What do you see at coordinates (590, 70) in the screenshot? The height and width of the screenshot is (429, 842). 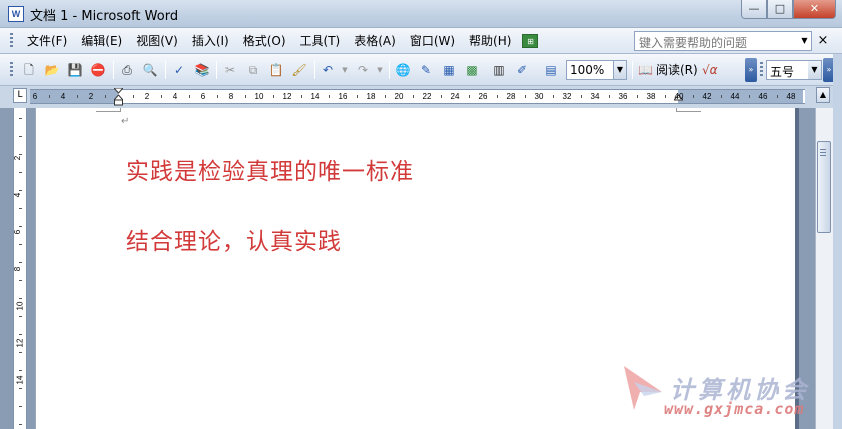 I see `zoom-input: 100%` at bounding box center [590, 70].